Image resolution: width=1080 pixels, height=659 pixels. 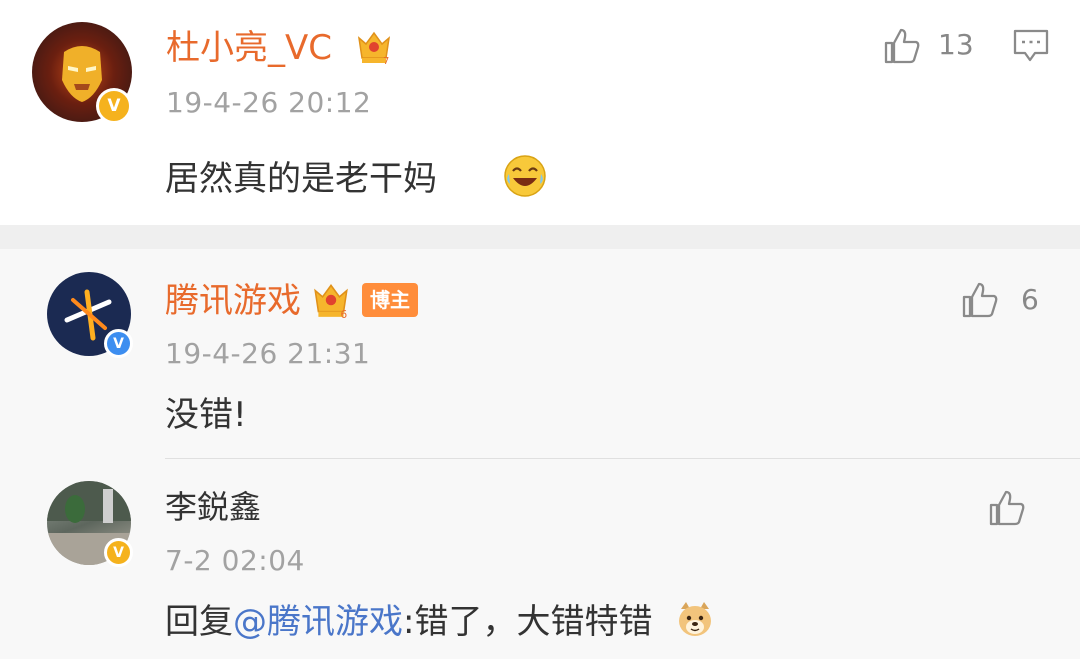 I want to click on crown-icon: 6, so click(x=331, y=302).